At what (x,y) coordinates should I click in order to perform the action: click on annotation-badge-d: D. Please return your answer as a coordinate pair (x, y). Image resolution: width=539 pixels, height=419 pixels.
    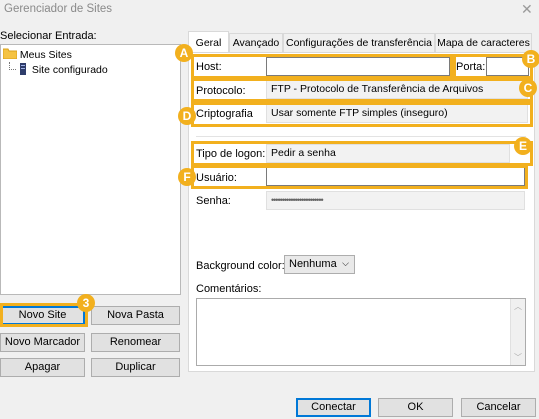
    Looking at the image, I should click on (187, 116).